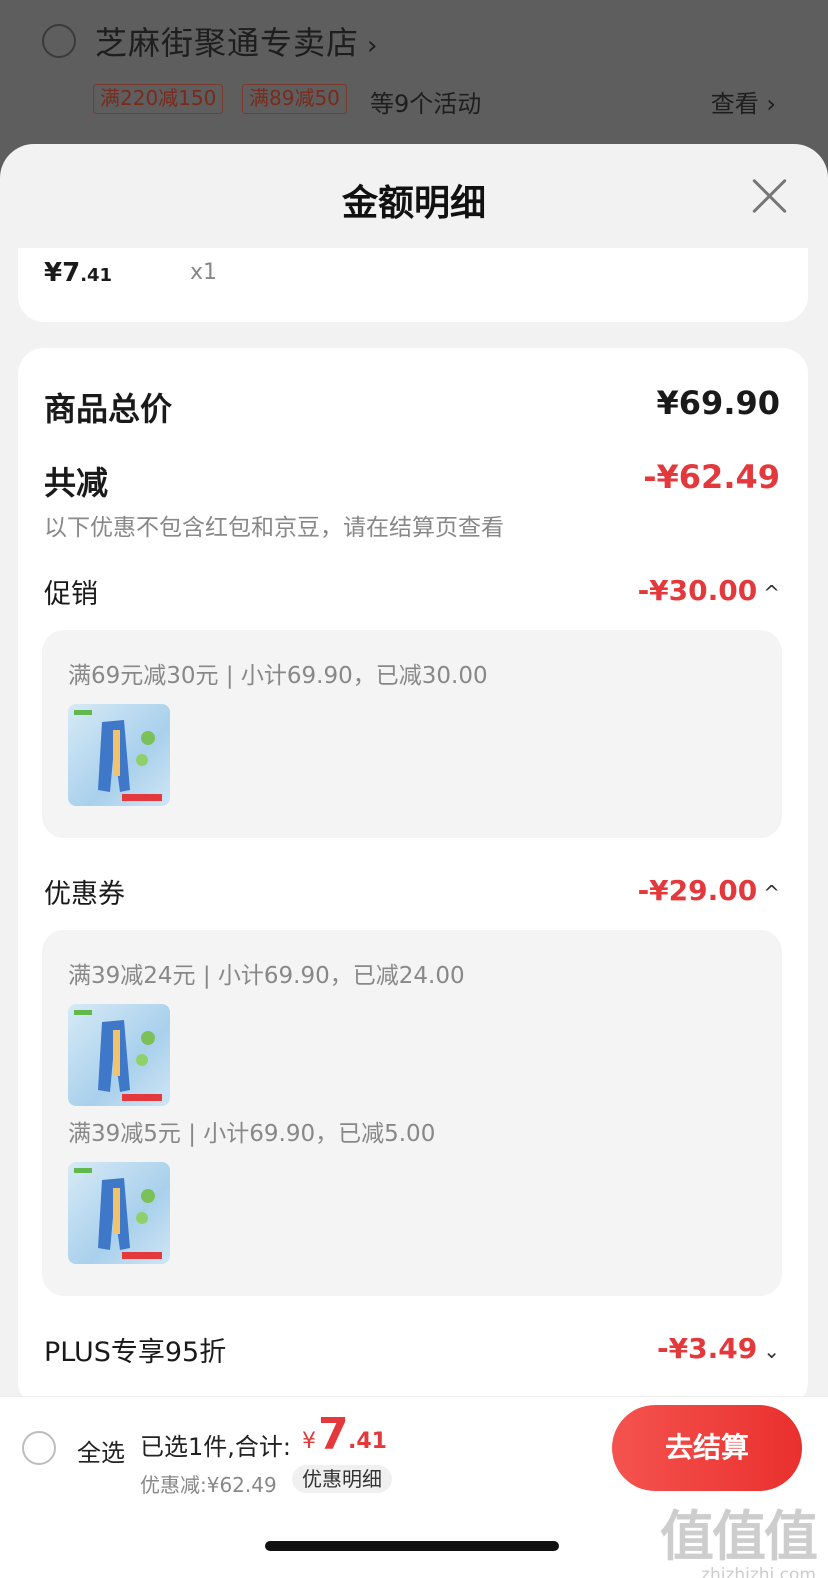 This screenshot has width=828, height=1578. I want to click on promotion-detail-line: 满69元减30元 | 小计69.90，已减30.00, so click(278, 676).